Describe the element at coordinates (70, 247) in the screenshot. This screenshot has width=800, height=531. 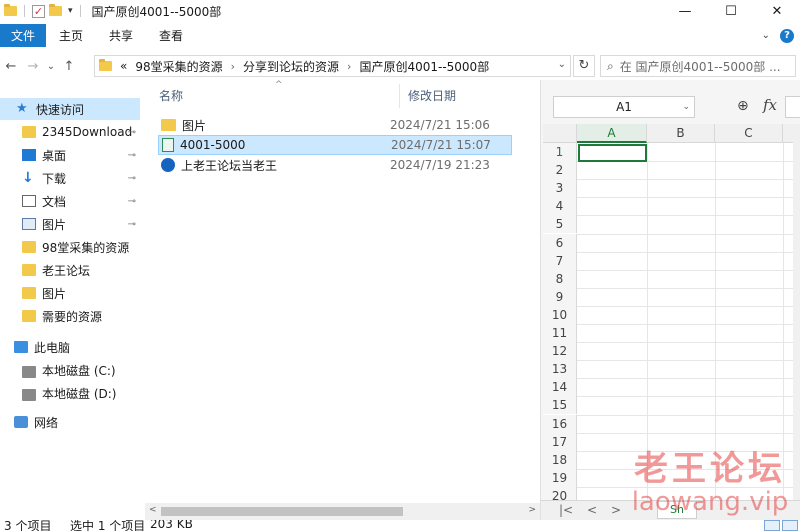
I see `nav-item-98tang-resources: 98堂采集的资源` at that location.